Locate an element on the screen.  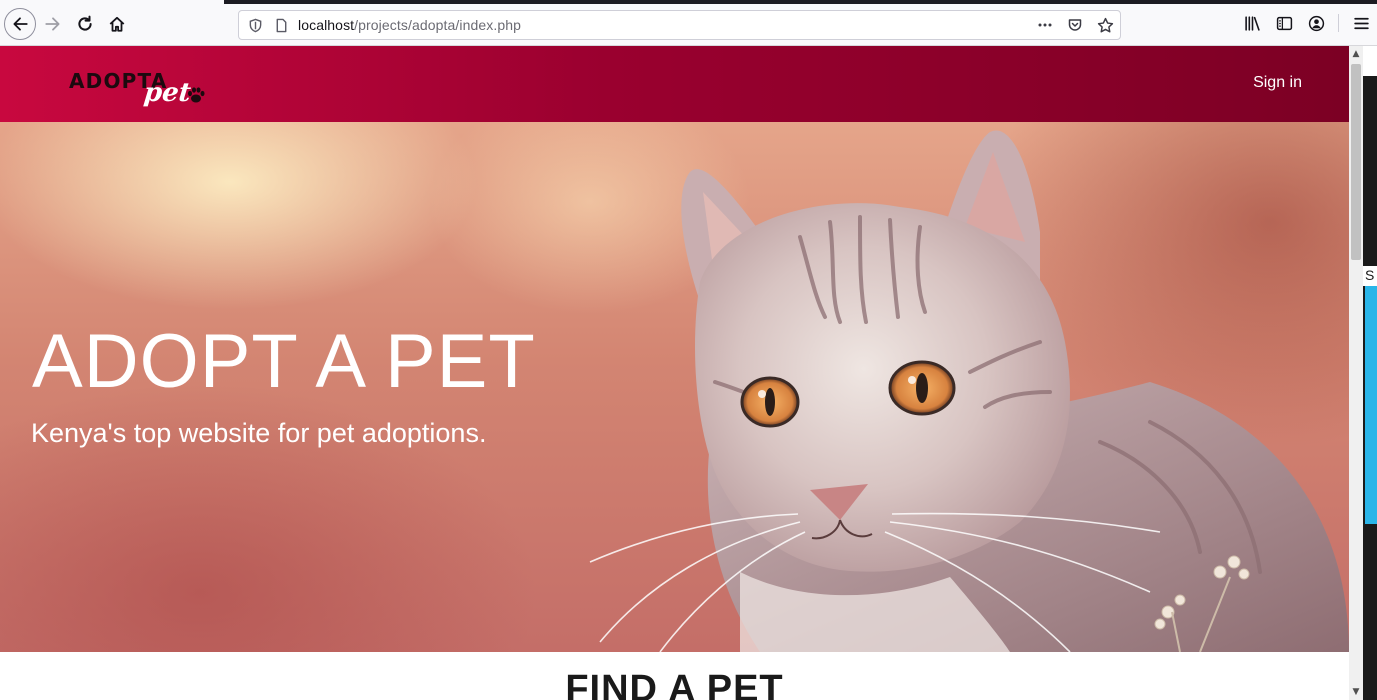
scroll-thumb is located at coordinates (1356, 162).